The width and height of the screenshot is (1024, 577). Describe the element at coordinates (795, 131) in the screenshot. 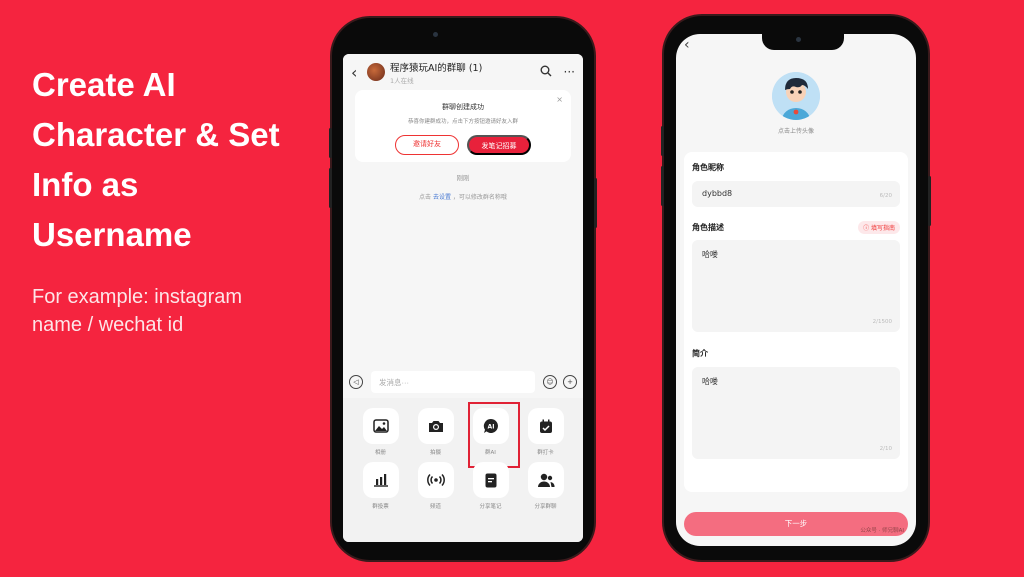

I see `upload-avatar-label: 点击上传头像` at that location.